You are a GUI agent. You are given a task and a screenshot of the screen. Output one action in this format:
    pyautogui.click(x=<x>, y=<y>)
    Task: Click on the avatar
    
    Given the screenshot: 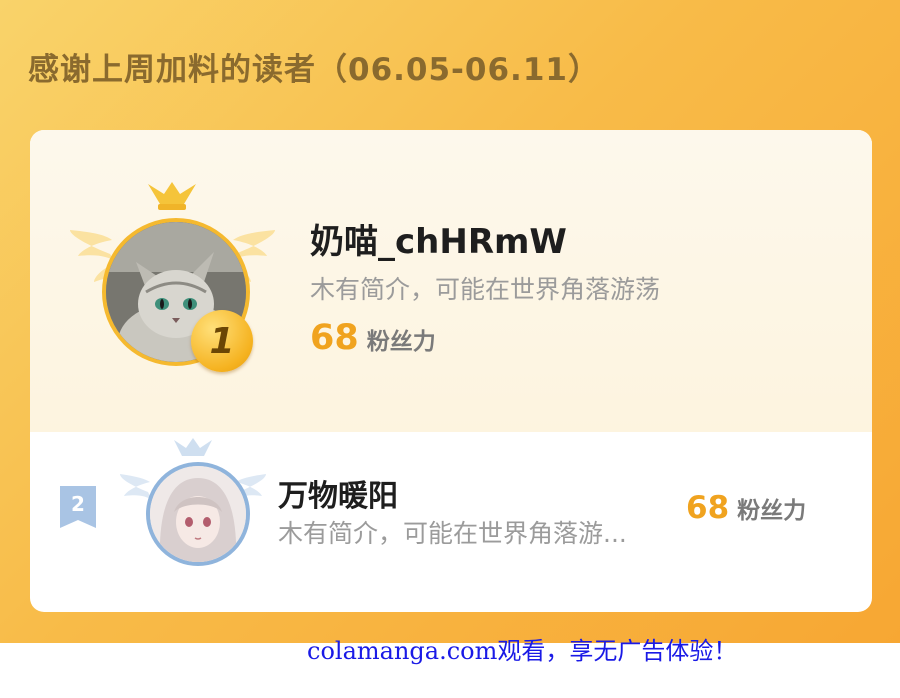 What is the action you would take?
    pyautogui.click(x=198, y=514)
    